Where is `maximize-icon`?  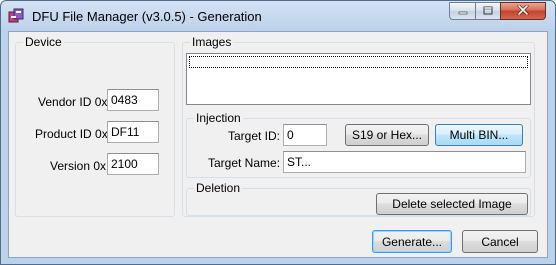
maximize-icon is located at coordinates (488, 11).